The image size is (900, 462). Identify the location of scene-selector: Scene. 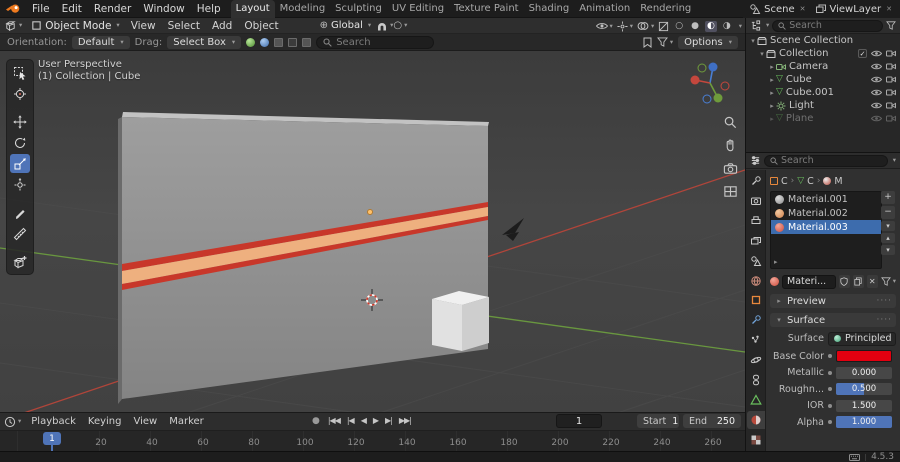
(779, 9).